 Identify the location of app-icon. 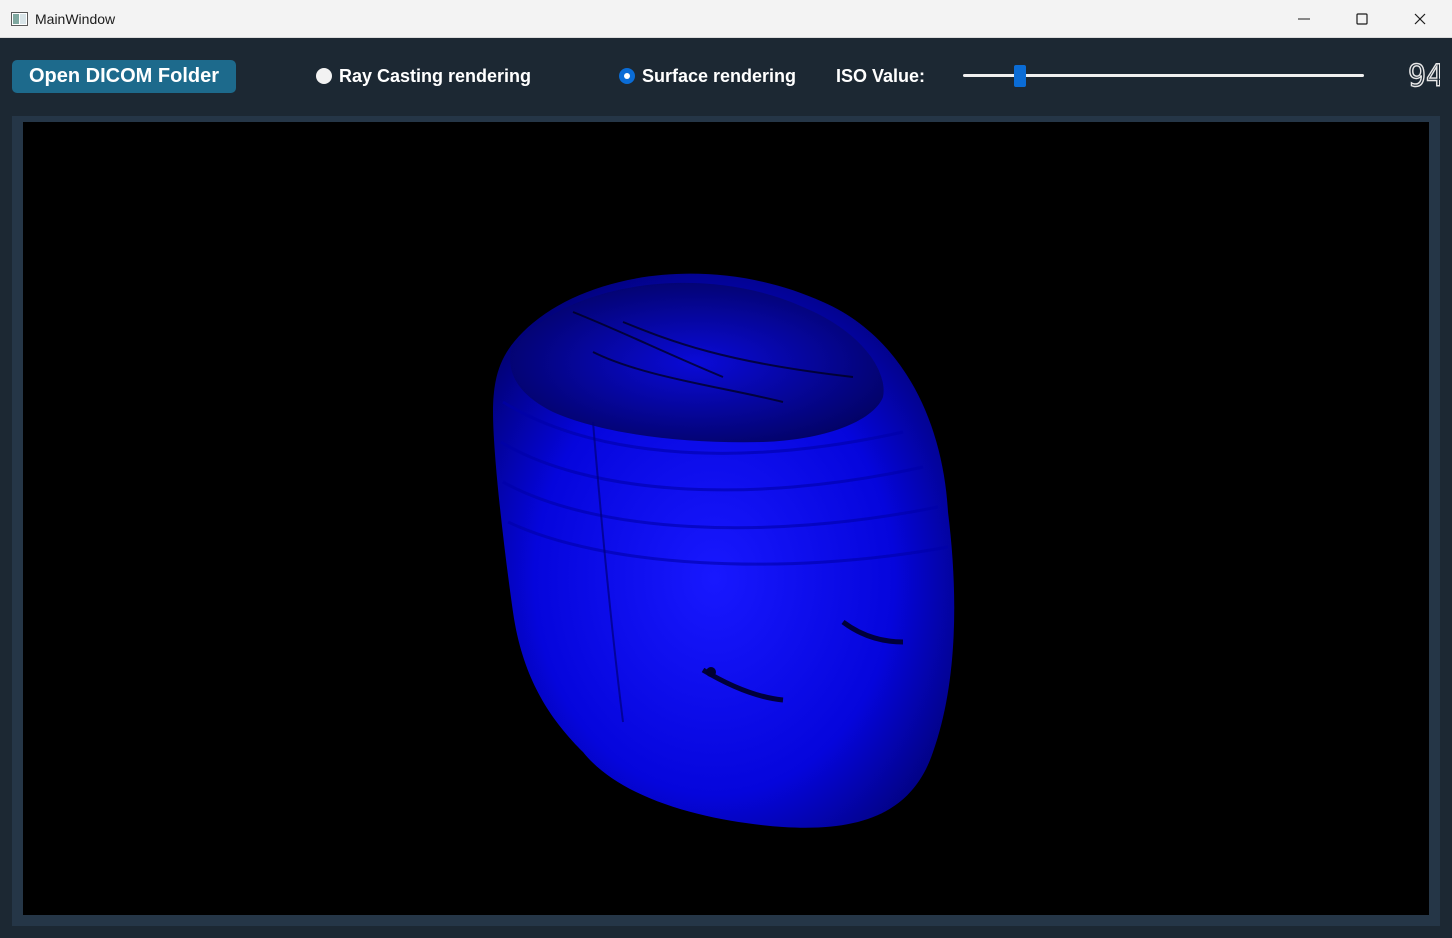
(19, 19).